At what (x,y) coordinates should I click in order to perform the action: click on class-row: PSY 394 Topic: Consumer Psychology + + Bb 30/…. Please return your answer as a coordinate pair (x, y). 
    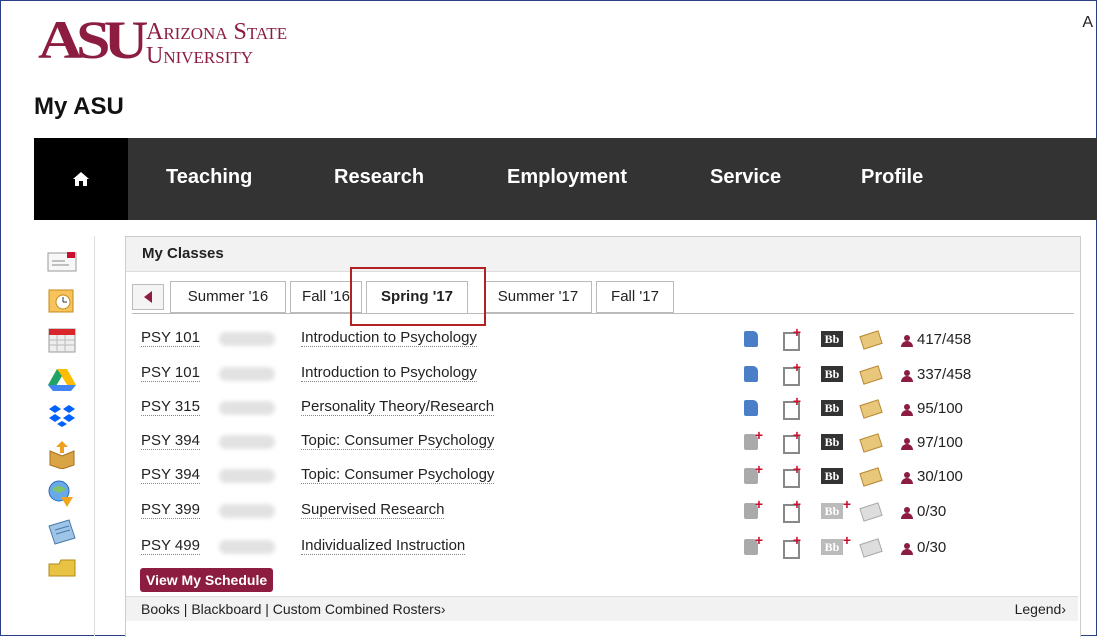
    Looking at the image, I should click on (591, 476).